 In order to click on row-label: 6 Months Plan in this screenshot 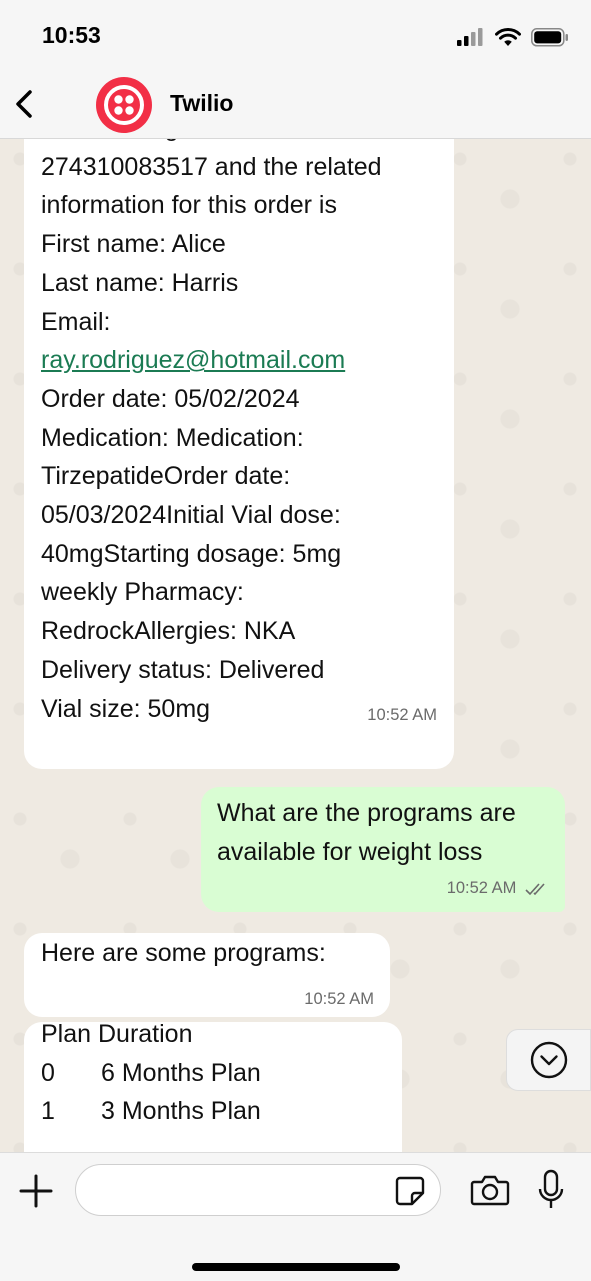, I will do `click(181, 1072)`.